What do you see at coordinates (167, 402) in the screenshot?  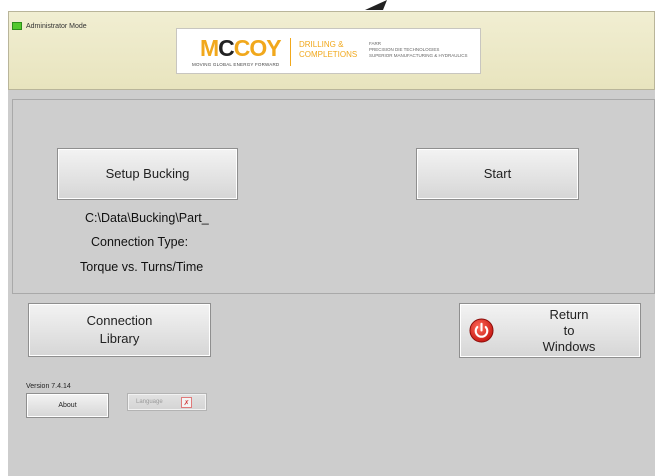 I see `language-button: Language ✗` at bounding box center [167, 402].